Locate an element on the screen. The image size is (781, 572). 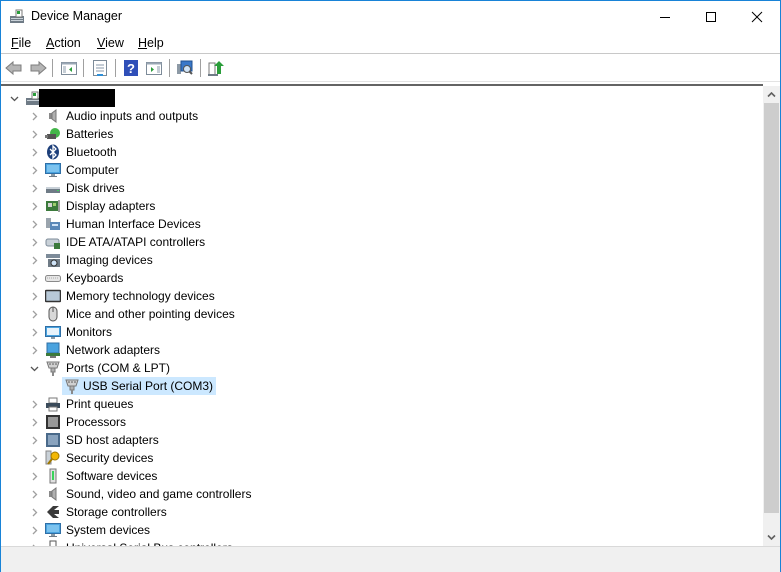
key-icon is located at coordinates (53, 458).